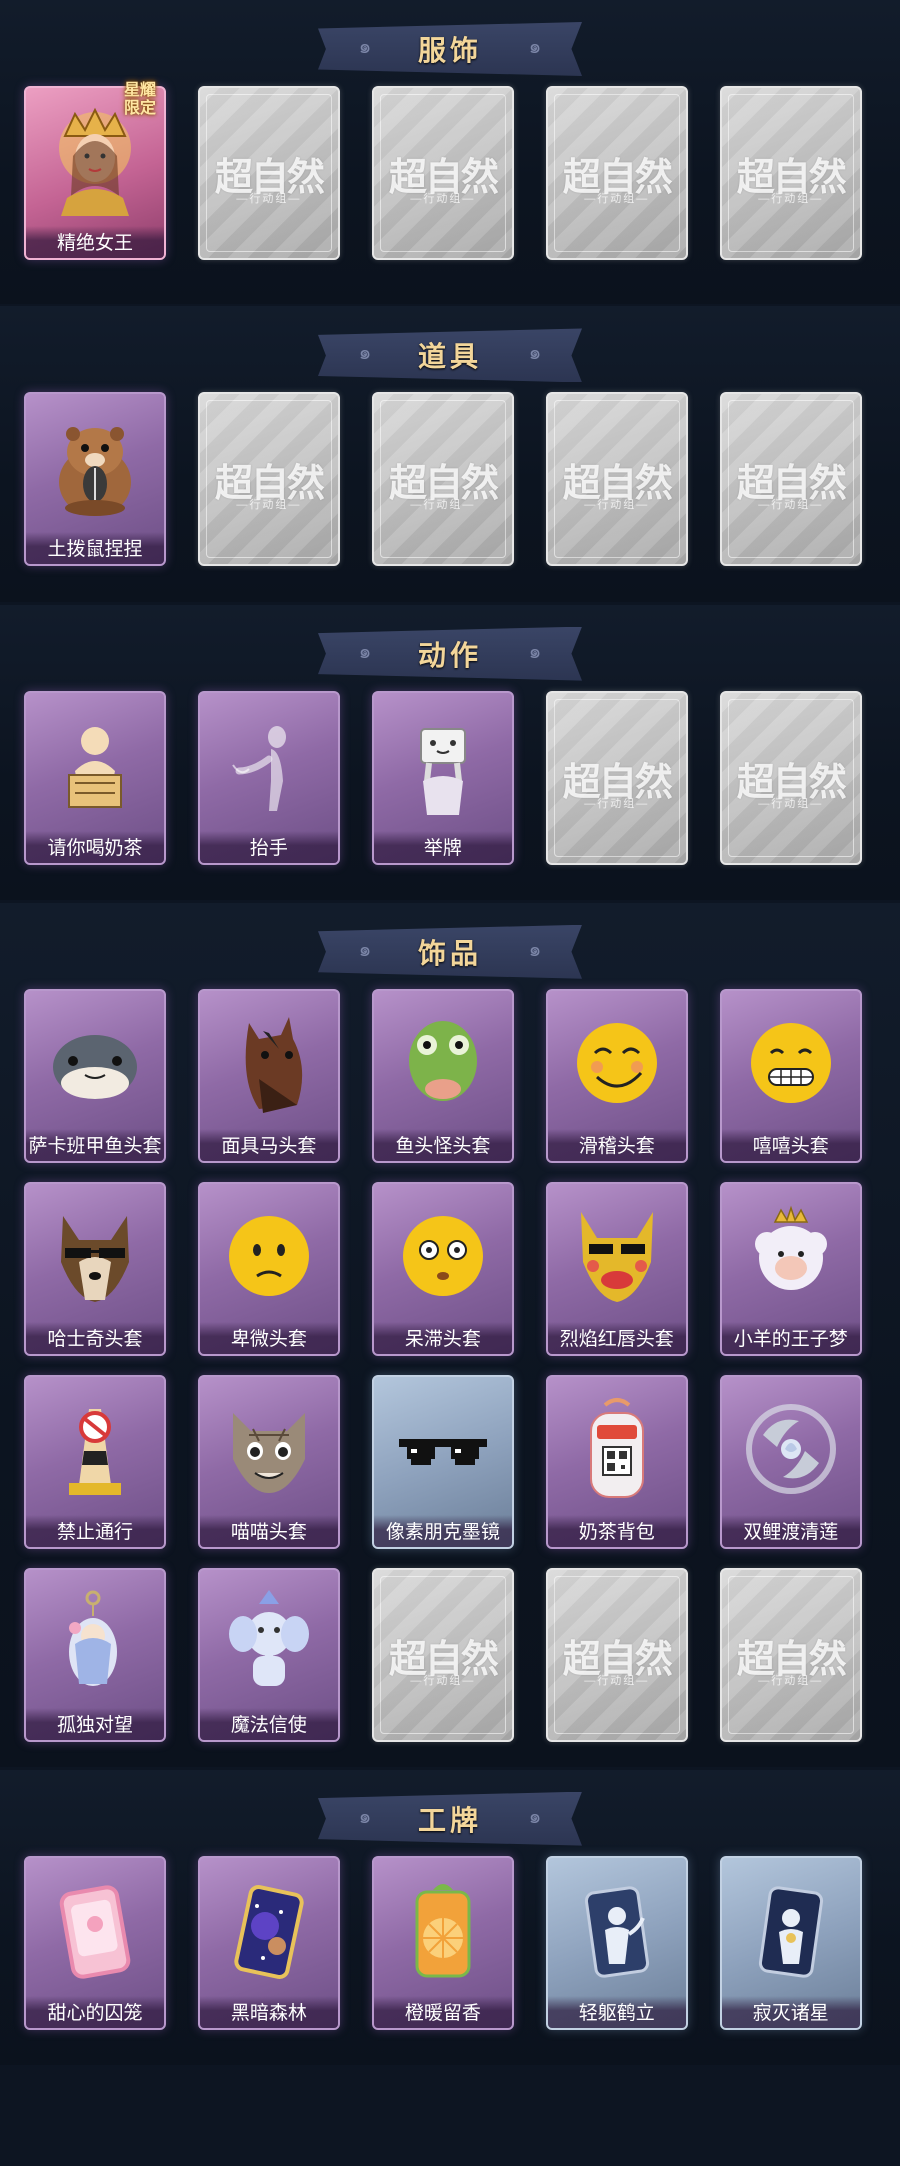 The height and width of the screenshot is (2166, 900). Describe the element at coordinates (616, 1268) in the screenshot. I see `item-card: 烈焰红唇头套` at that location.